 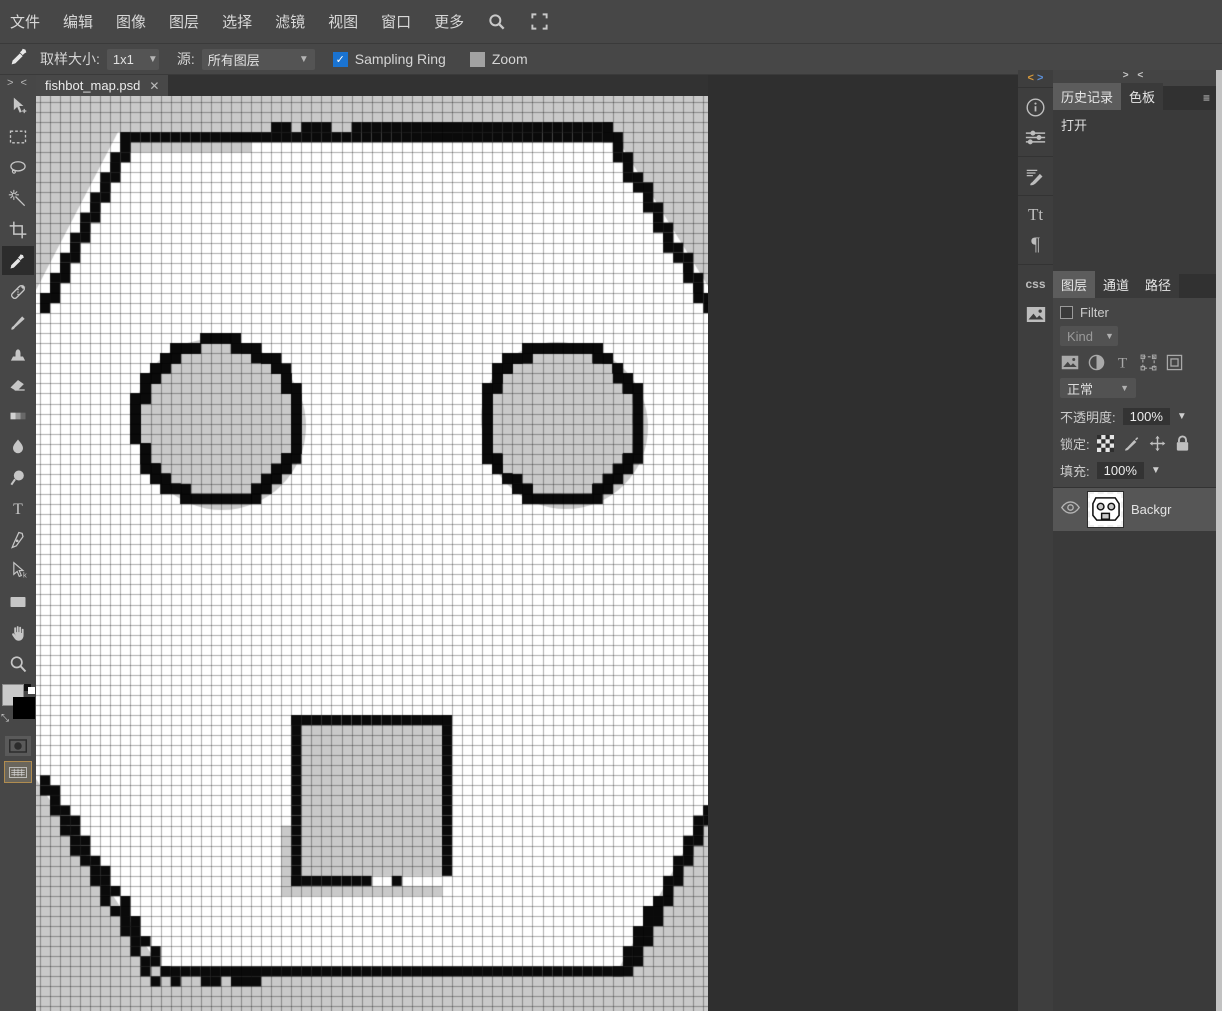 I want to click on tab-history: 历史记录, so click(x=1087, y=96).